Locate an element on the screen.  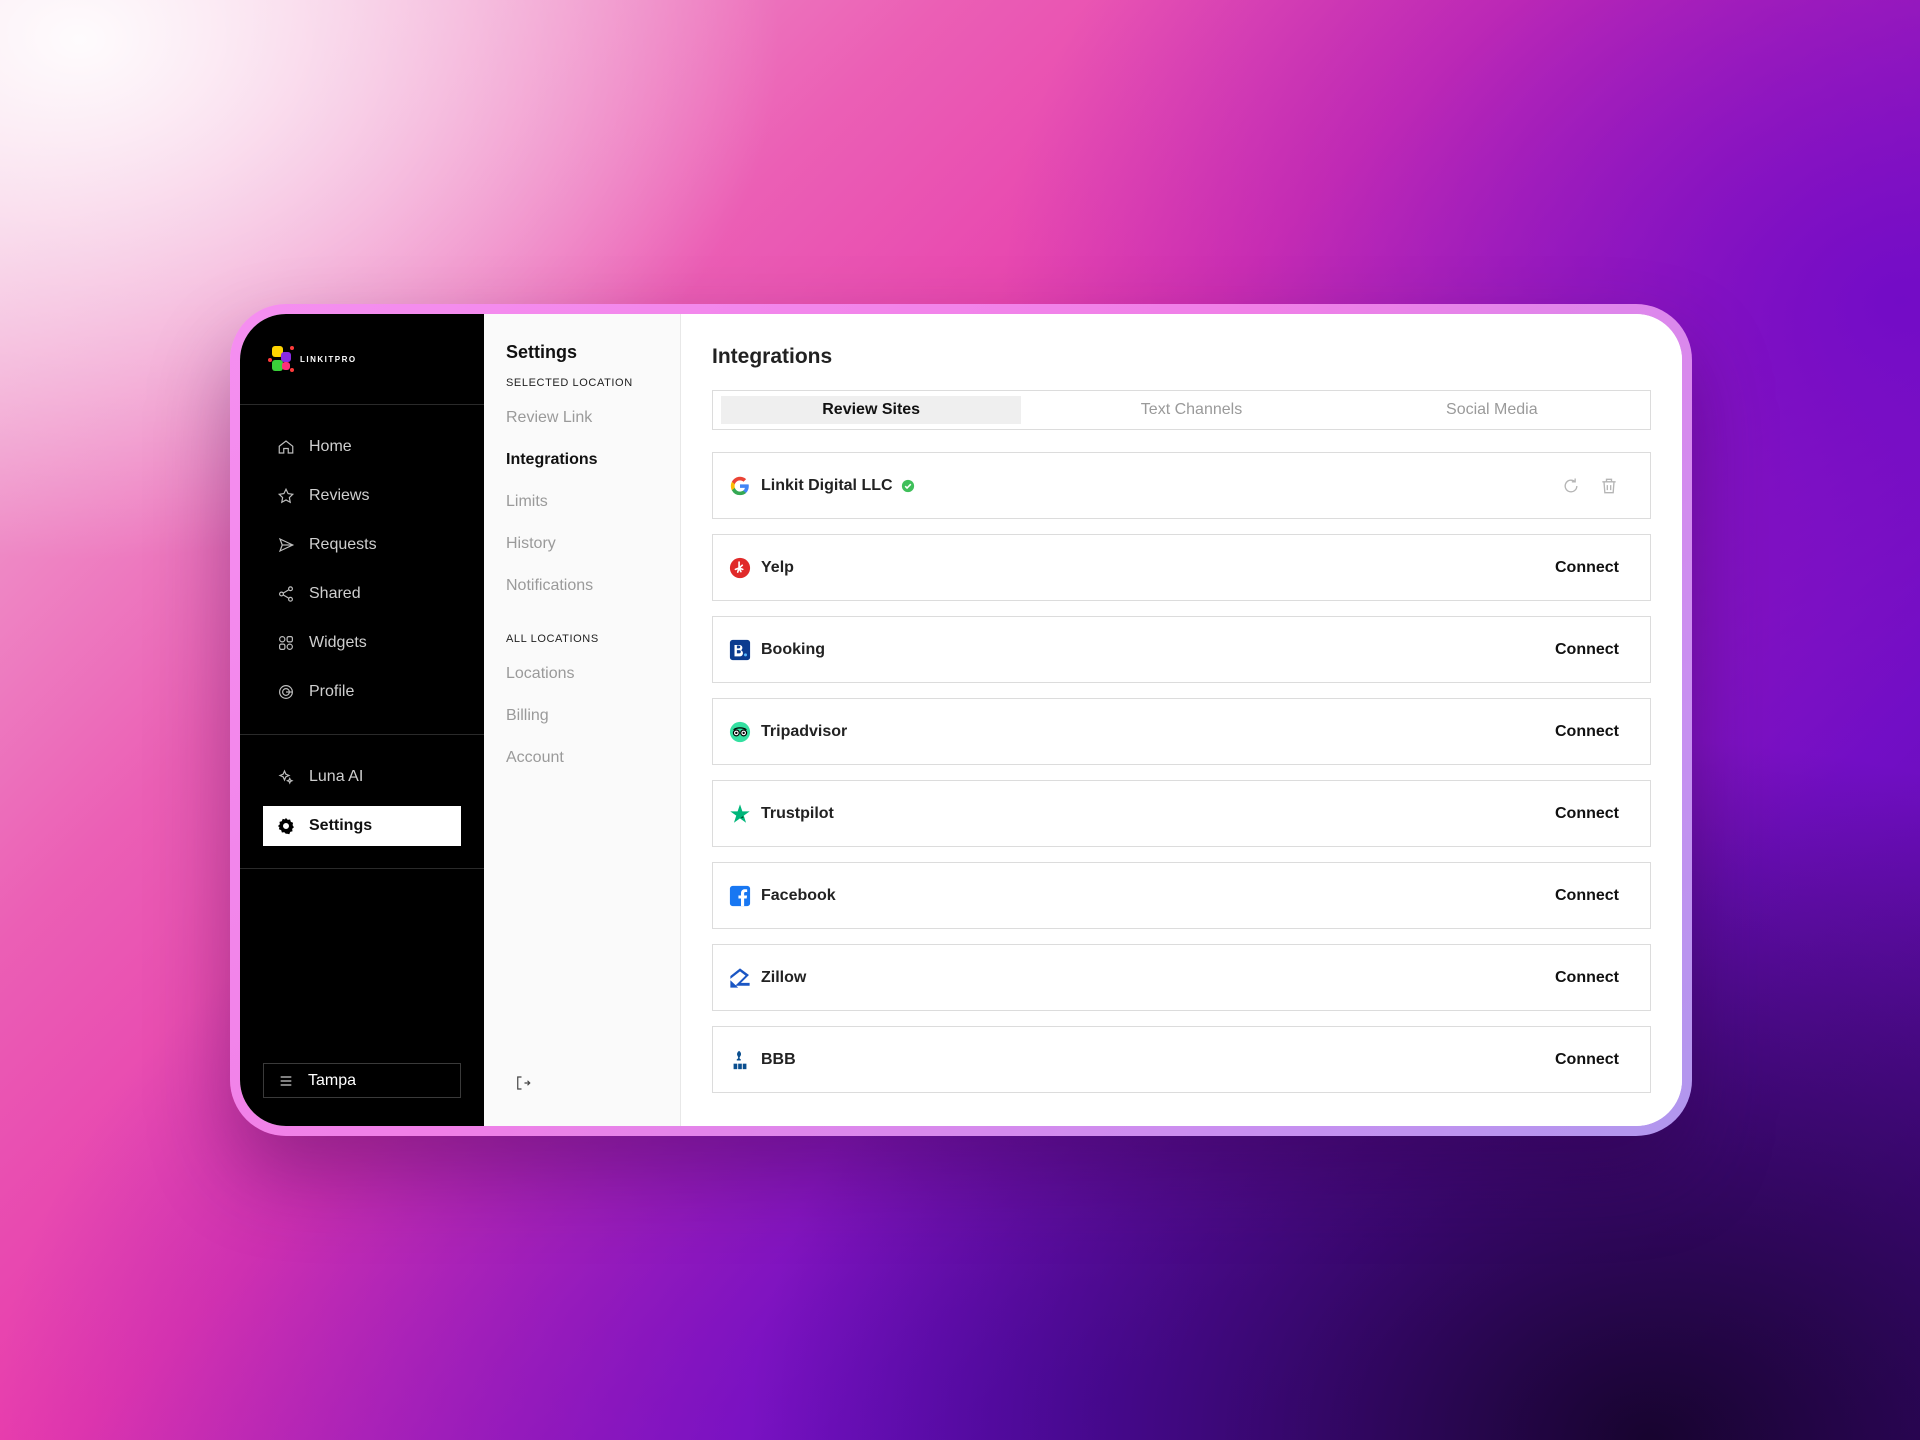
connect-tripadvisor-button: Connect is located at coordinates (1587, 732).